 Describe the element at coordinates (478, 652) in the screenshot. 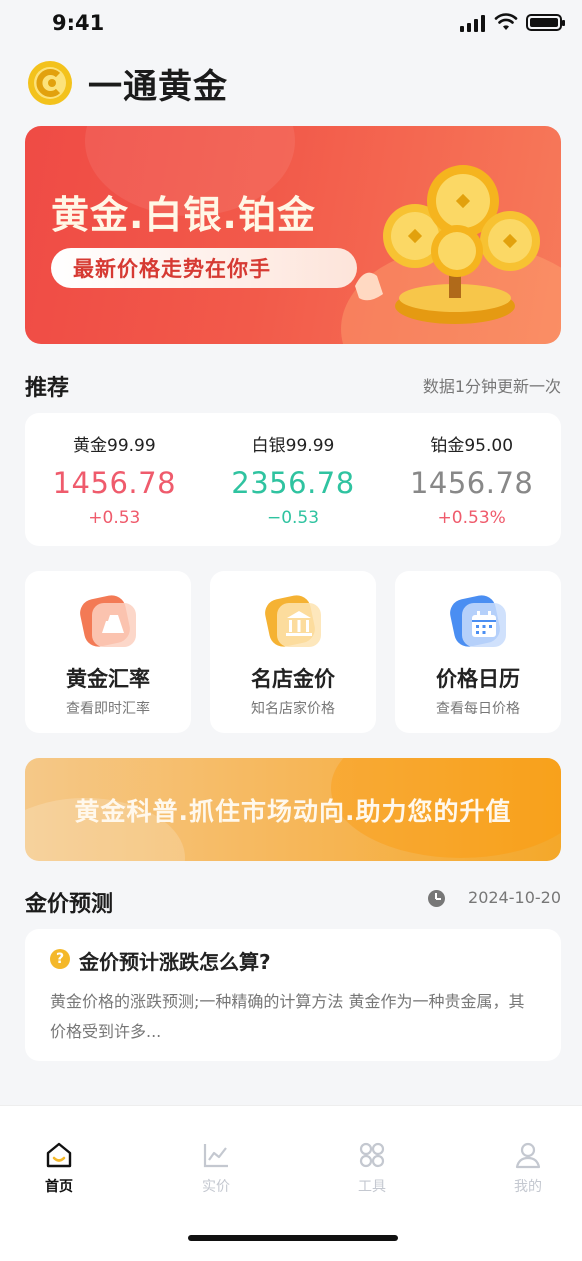

I see `tool-card-price-calendar: 价格日历 查看每日价格` at that location.